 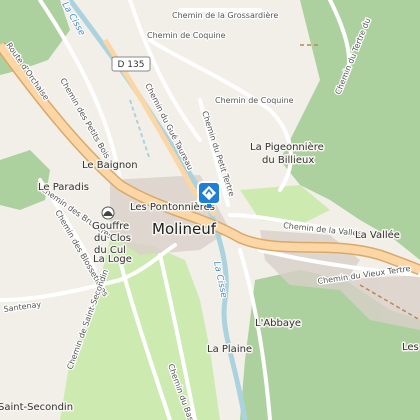 I want to click on place-label-gouffre: Gouffre du Clos du Cul, so click(x=112, y=239).